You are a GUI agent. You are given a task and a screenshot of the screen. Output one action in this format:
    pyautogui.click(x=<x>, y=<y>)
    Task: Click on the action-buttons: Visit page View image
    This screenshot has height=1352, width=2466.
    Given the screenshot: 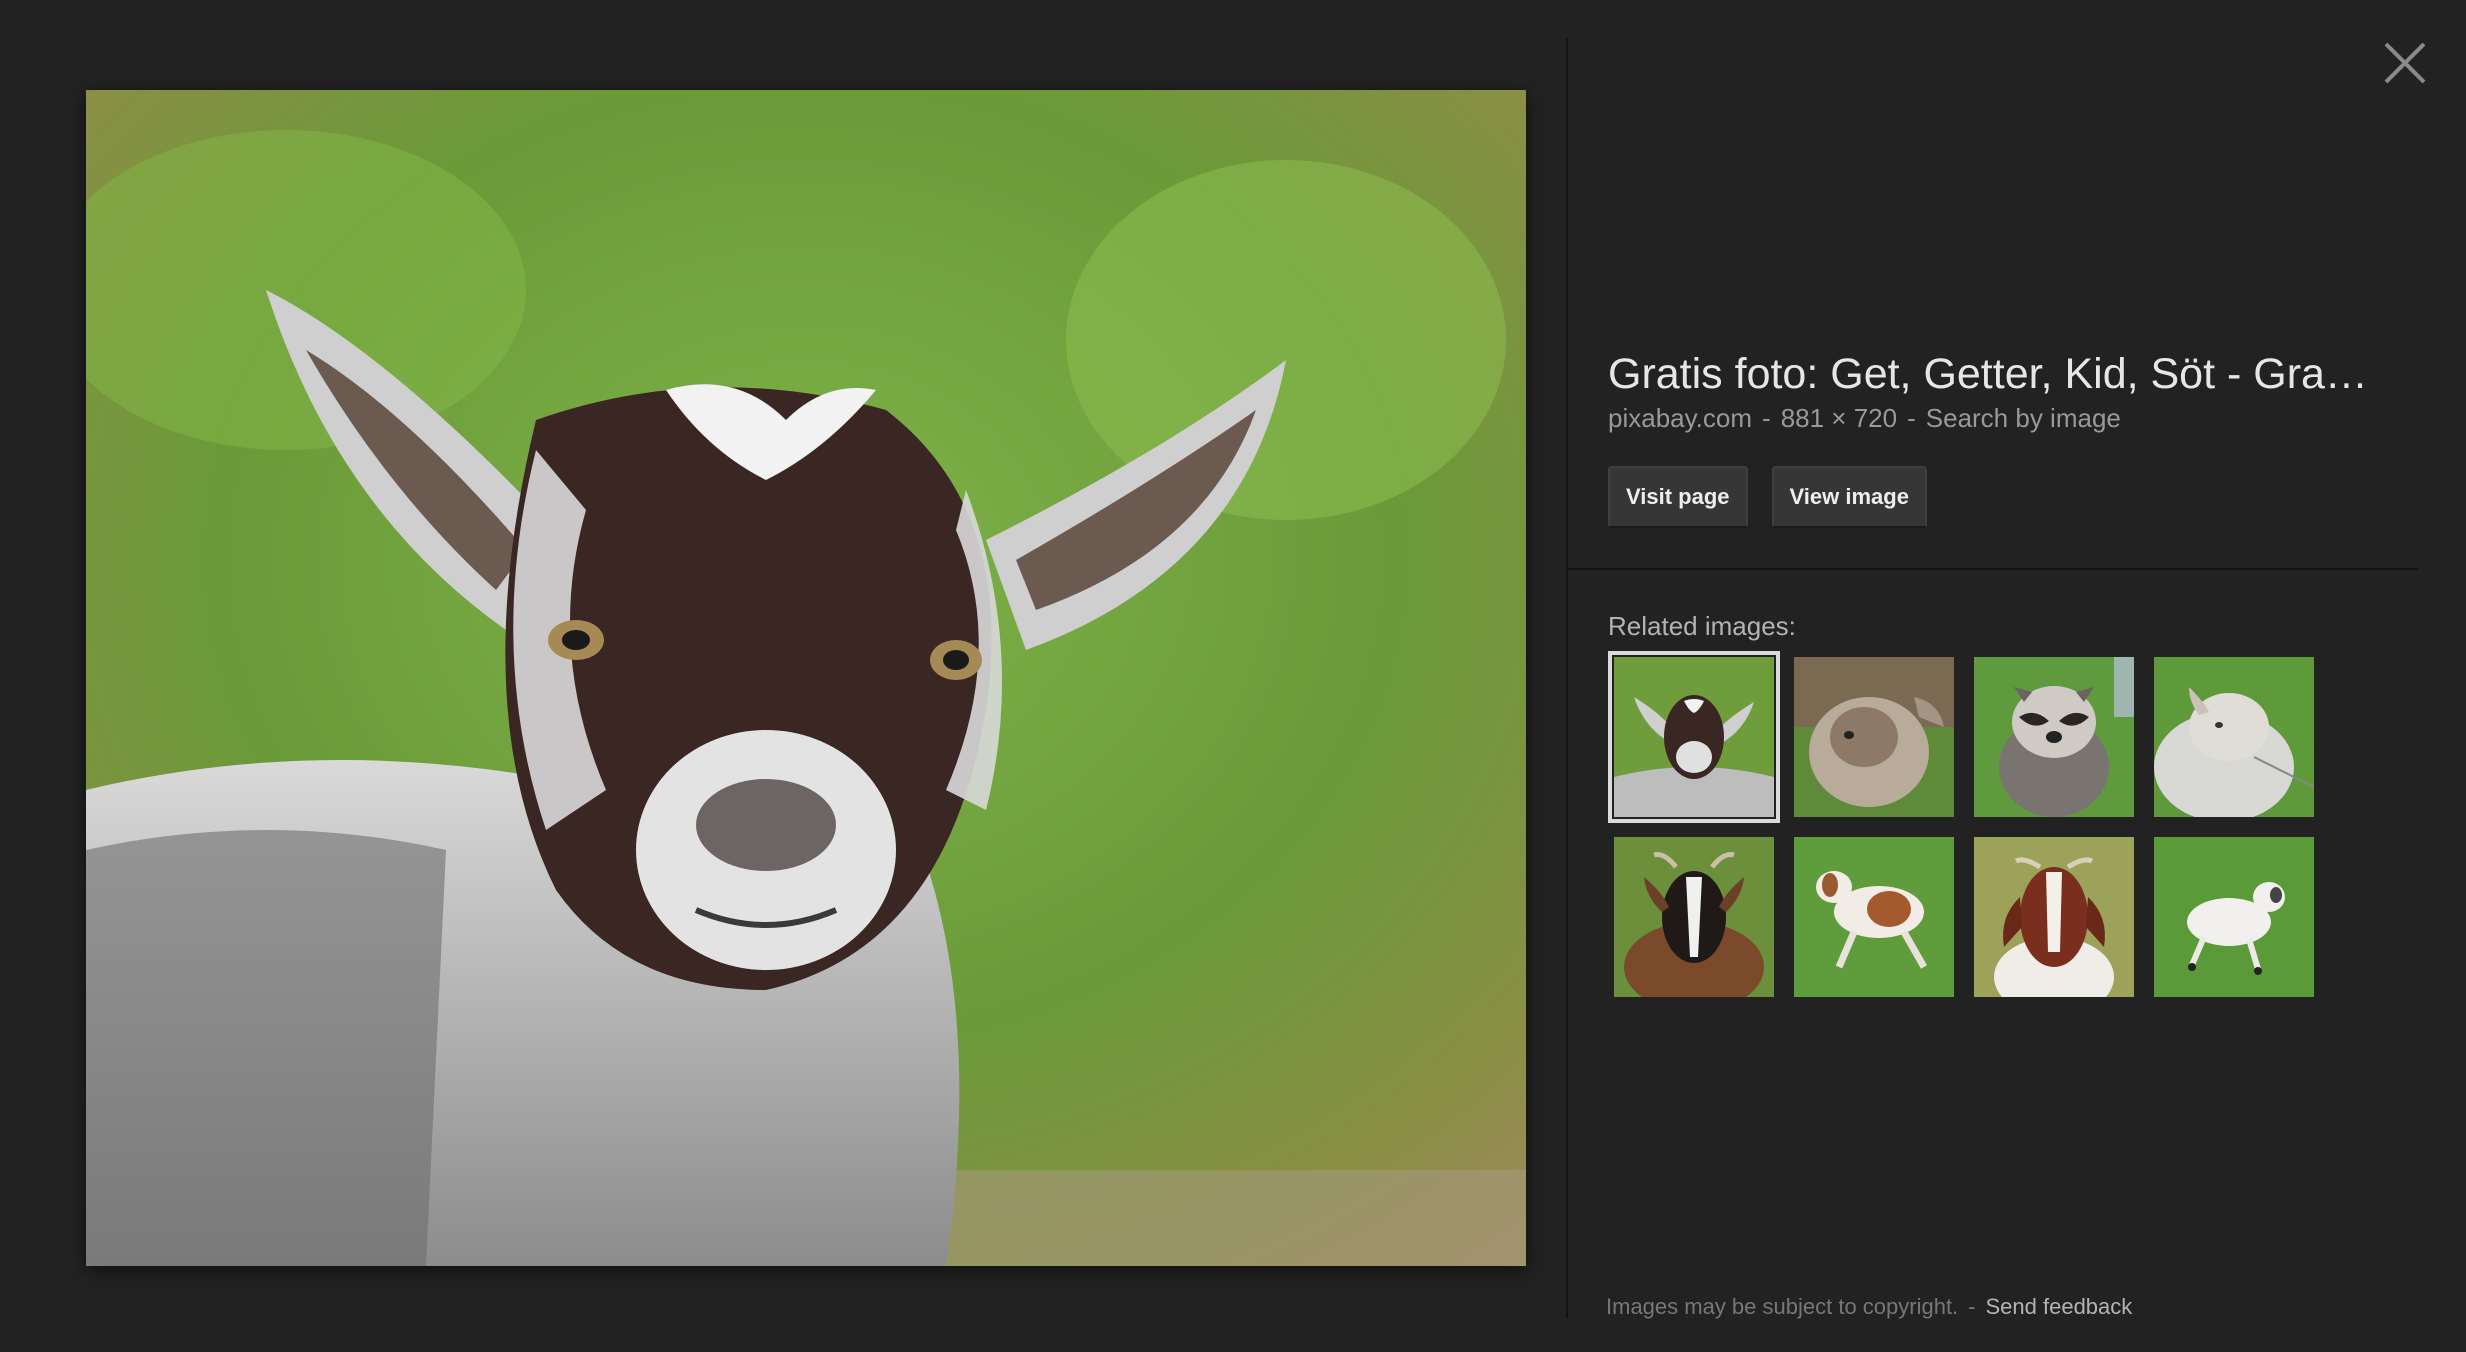 What is the action you would take?
    pyautogui.click(x=1767, y=497)
    